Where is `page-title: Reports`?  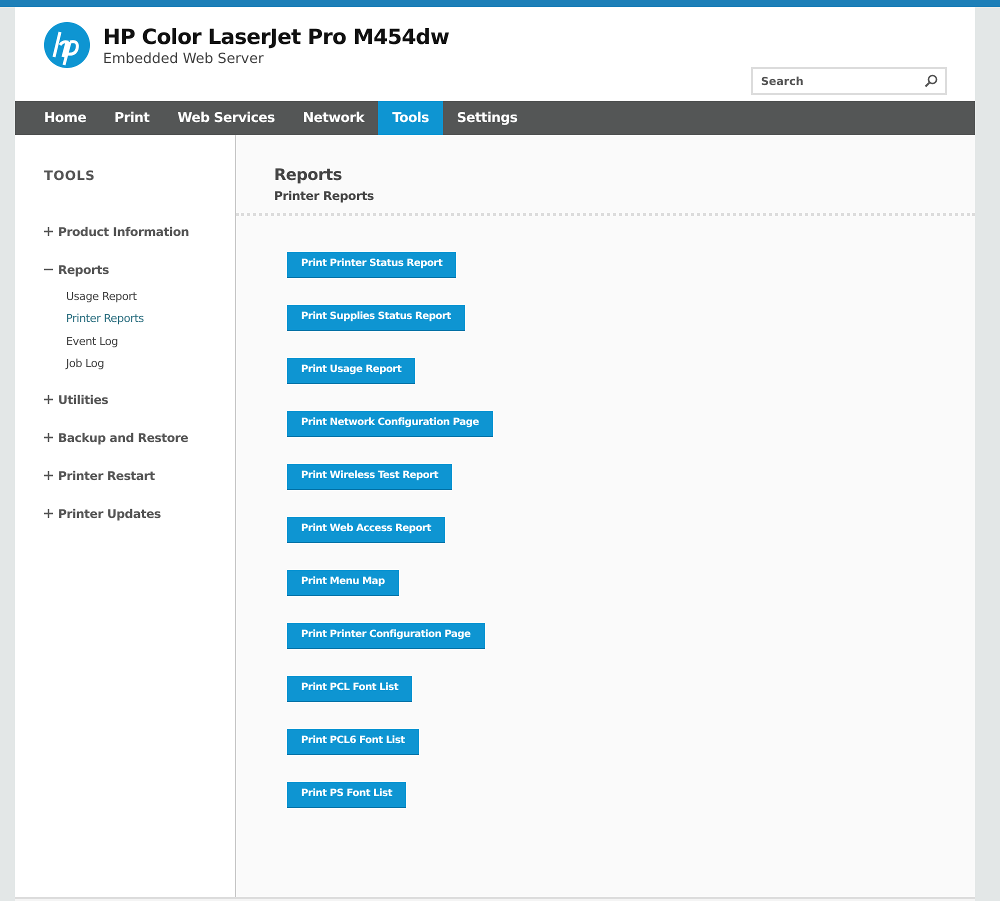 page-title: Reports is located at coordinates (308, 175).